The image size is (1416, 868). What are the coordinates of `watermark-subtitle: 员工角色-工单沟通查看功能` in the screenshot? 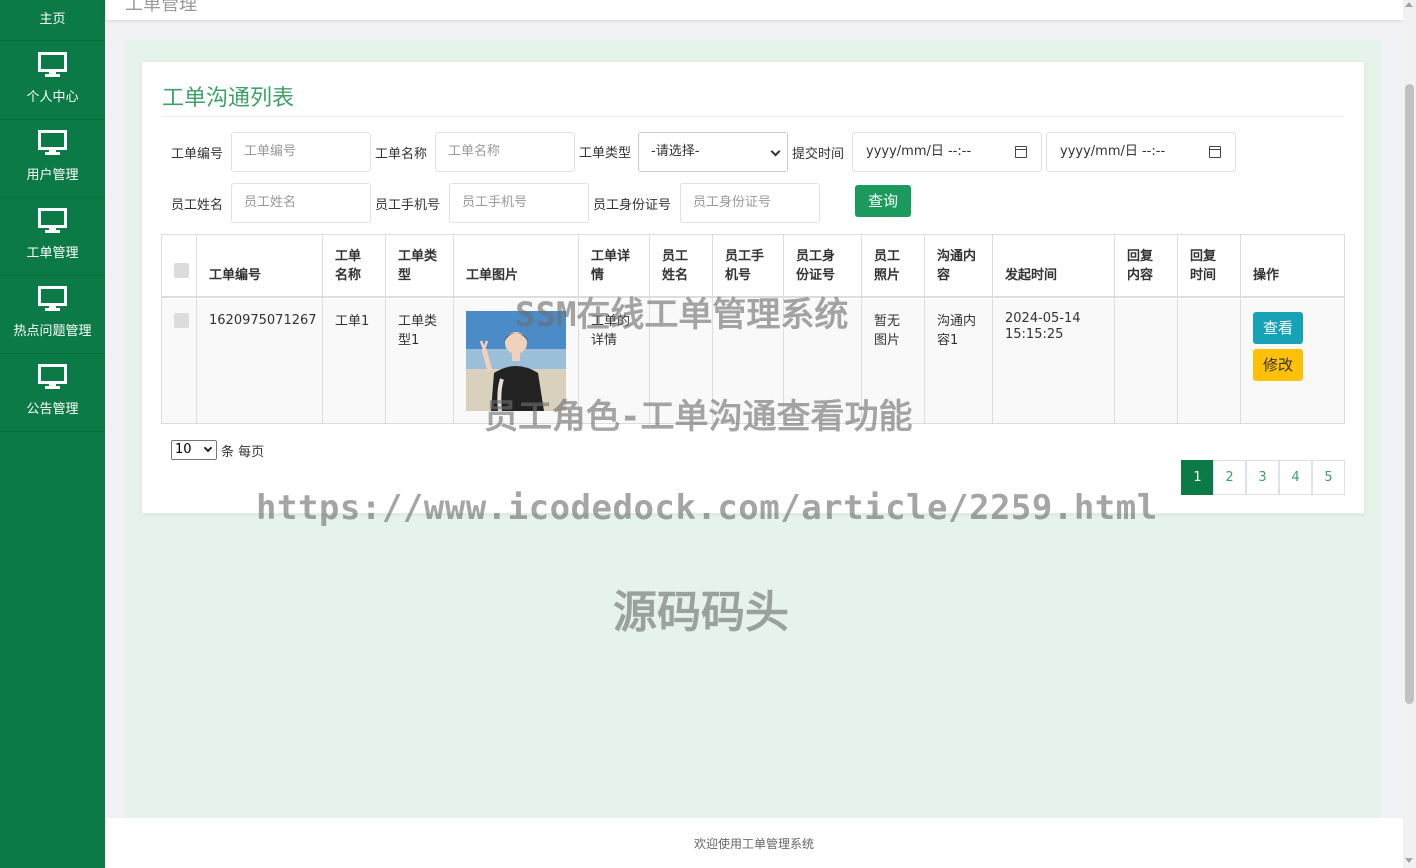 It's located at (698, 417).